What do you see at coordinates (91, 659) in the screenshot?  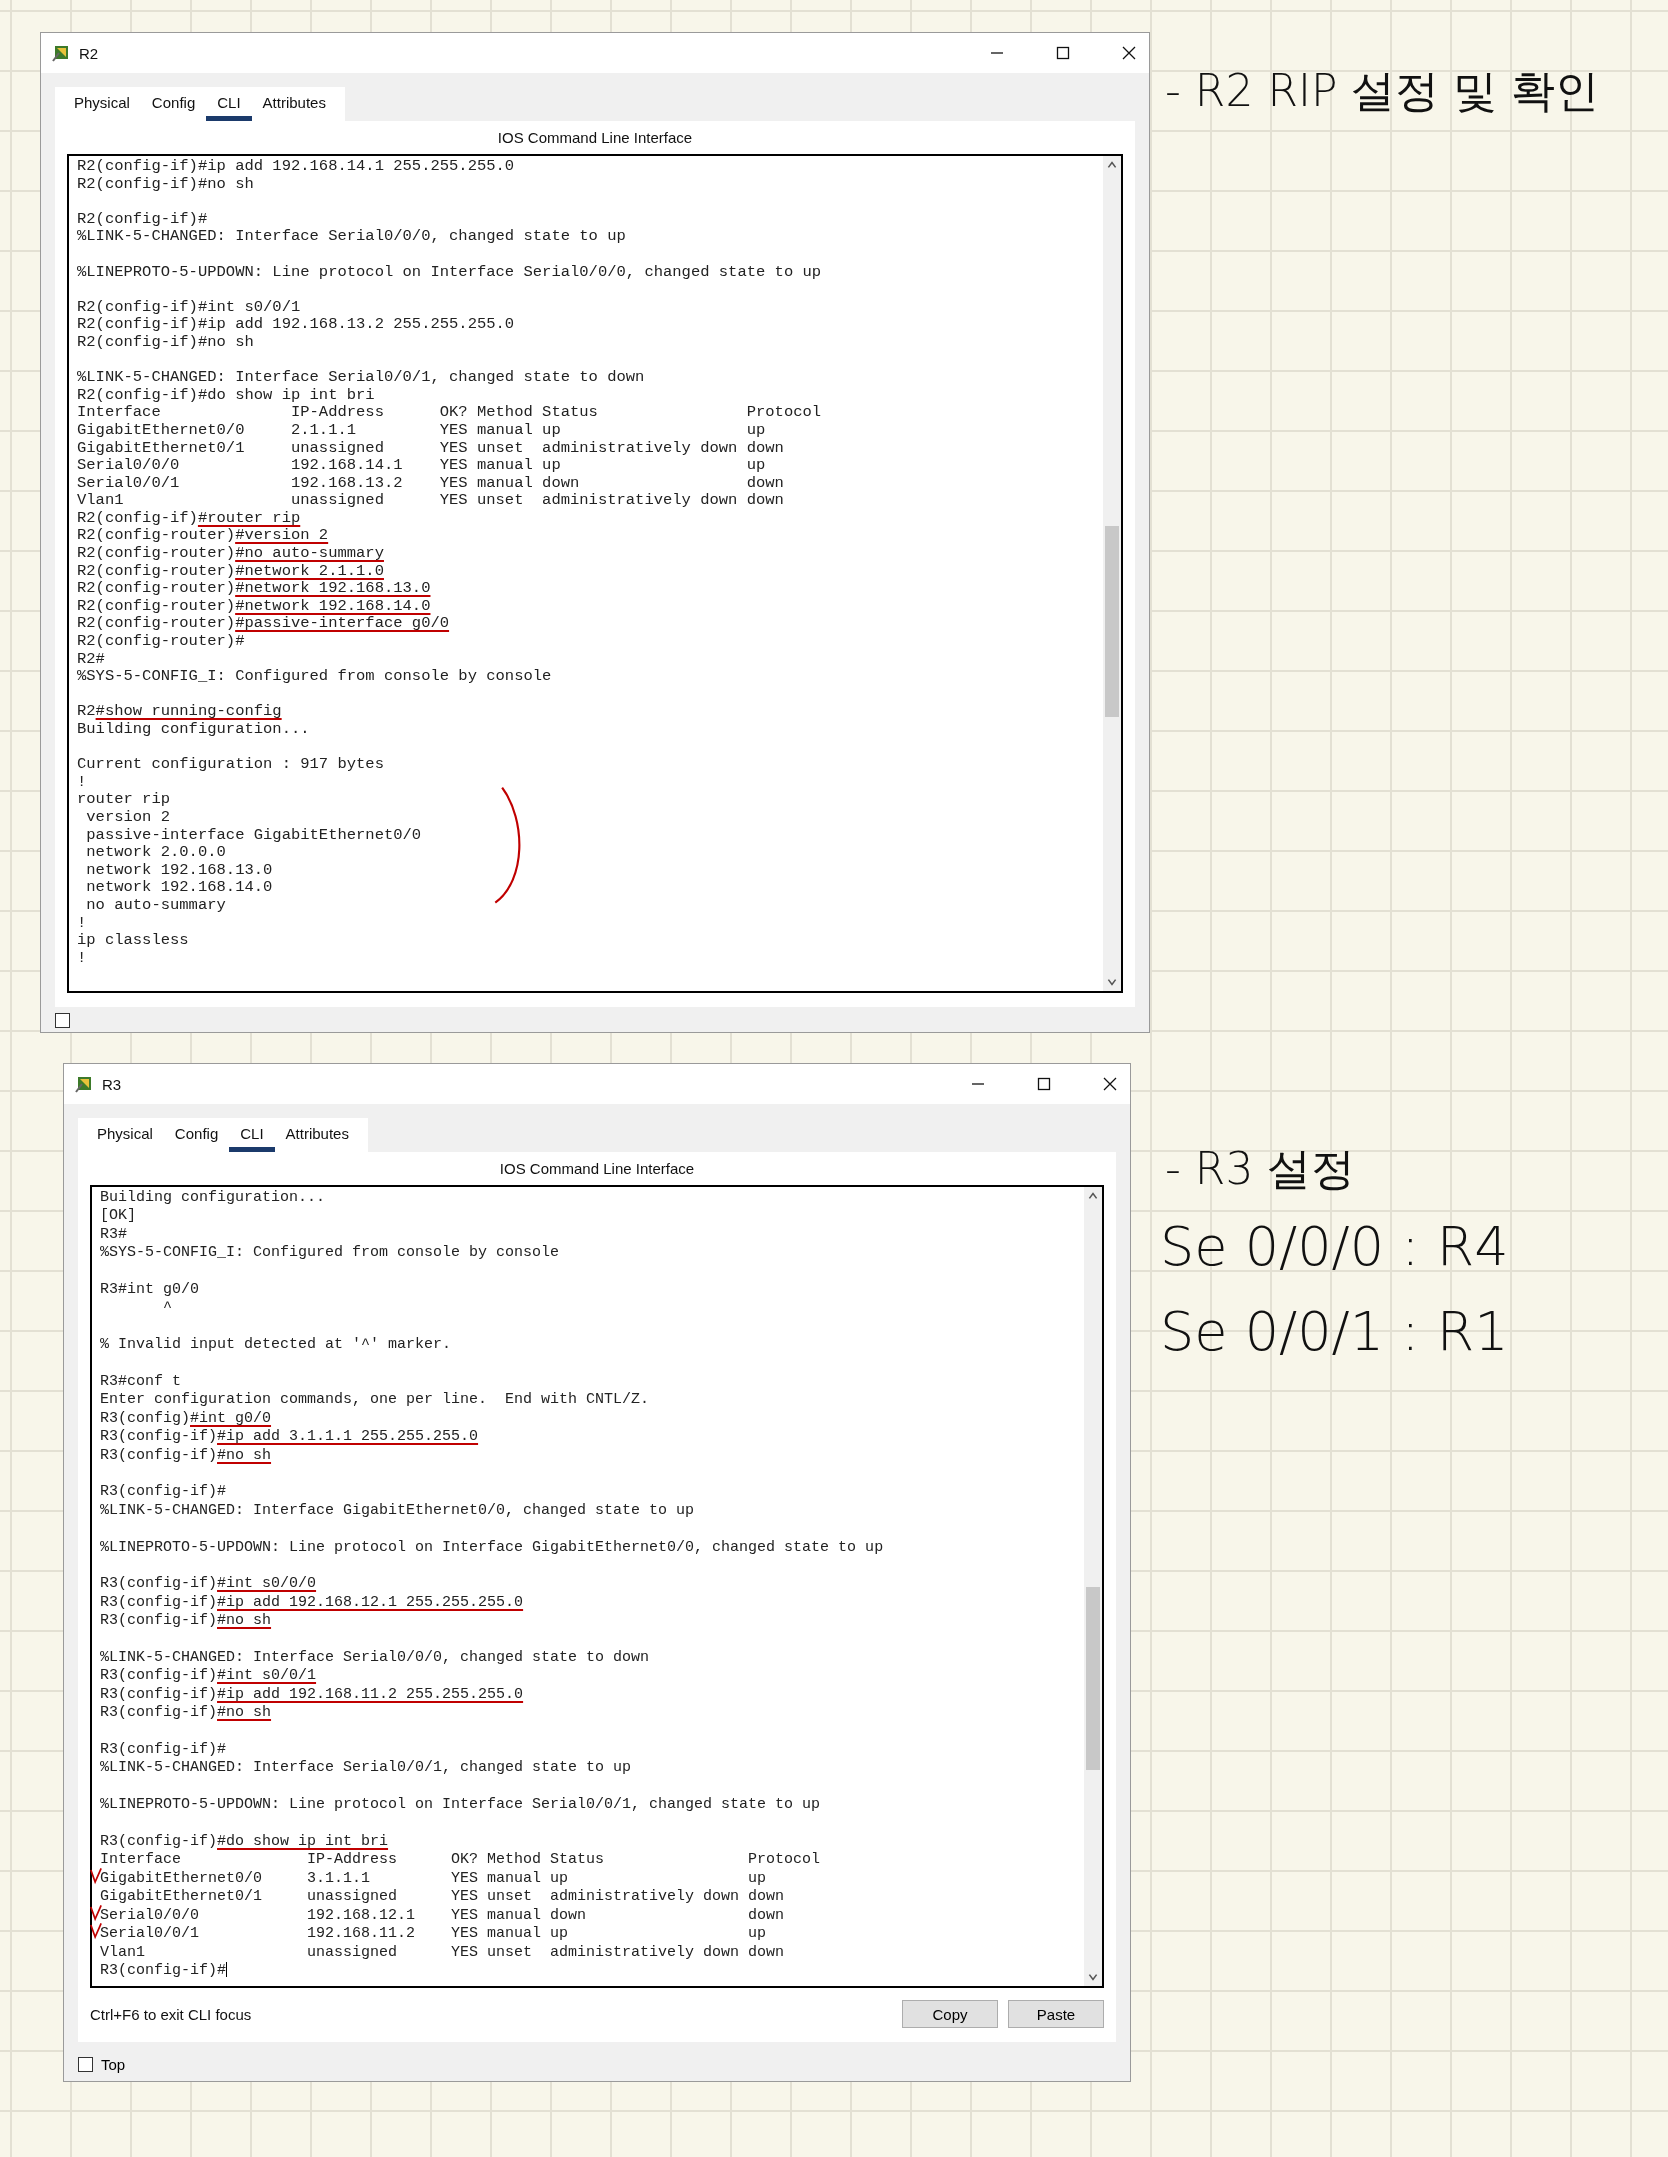 I see `terminal-line: R2#` at bounding box center [91, 659].